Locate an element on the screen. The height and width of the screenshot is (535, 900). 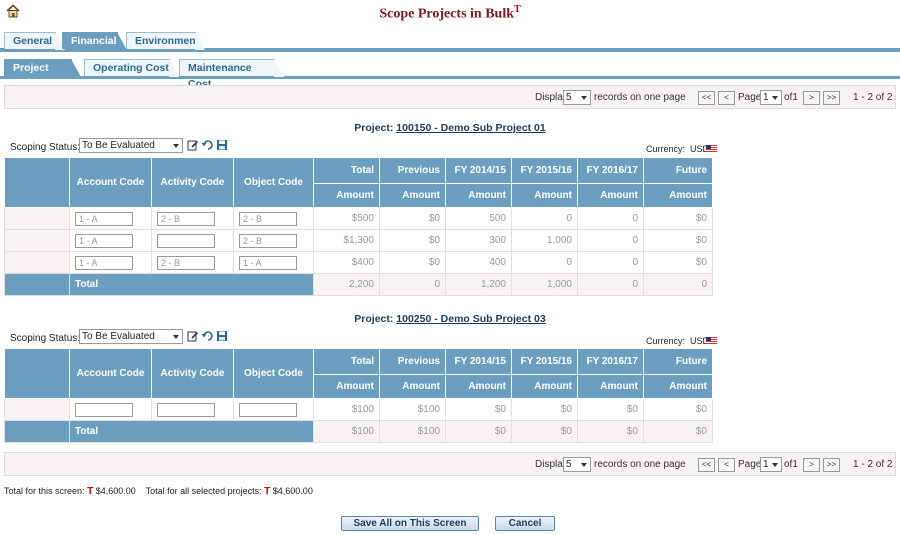
previous-cell: $0 is located at coordinates (412, 218).